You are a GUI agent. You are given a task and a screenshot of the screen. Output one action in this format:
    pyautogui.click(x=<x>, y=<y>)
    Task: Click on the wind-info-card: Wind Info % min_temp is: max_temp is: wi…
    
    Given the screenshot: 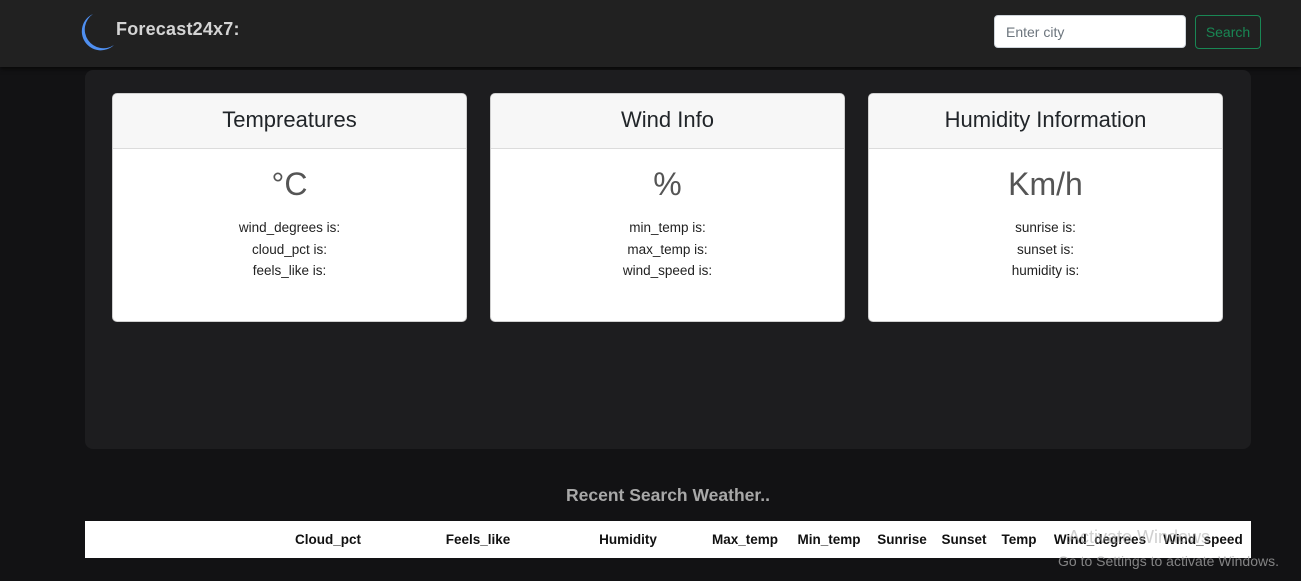 What is the action you would take?
    pyautogui.click(x=667, y=207)
    